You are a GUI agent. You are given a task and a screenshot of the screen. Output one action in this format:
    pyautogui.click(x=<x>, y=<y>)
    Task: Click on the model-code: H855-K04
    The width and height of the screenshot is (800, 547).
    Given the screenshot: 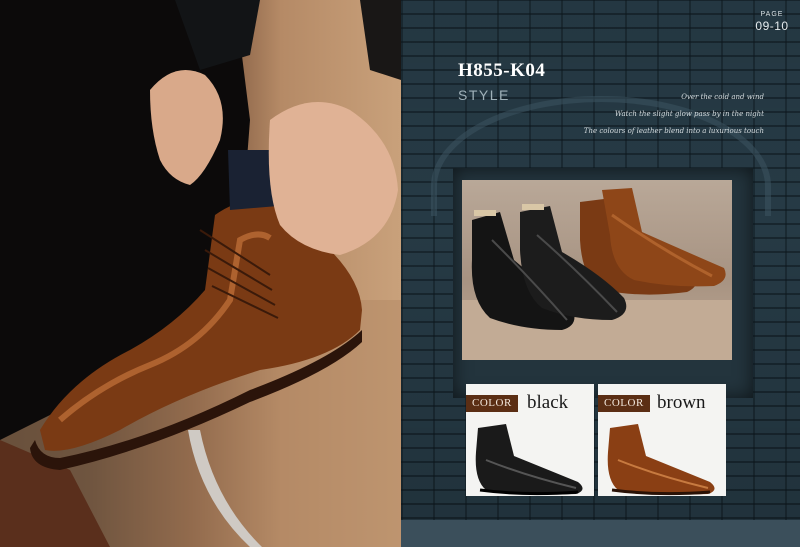 What is the action you would take?
    pyautogui.click(x=502, y=70)
    